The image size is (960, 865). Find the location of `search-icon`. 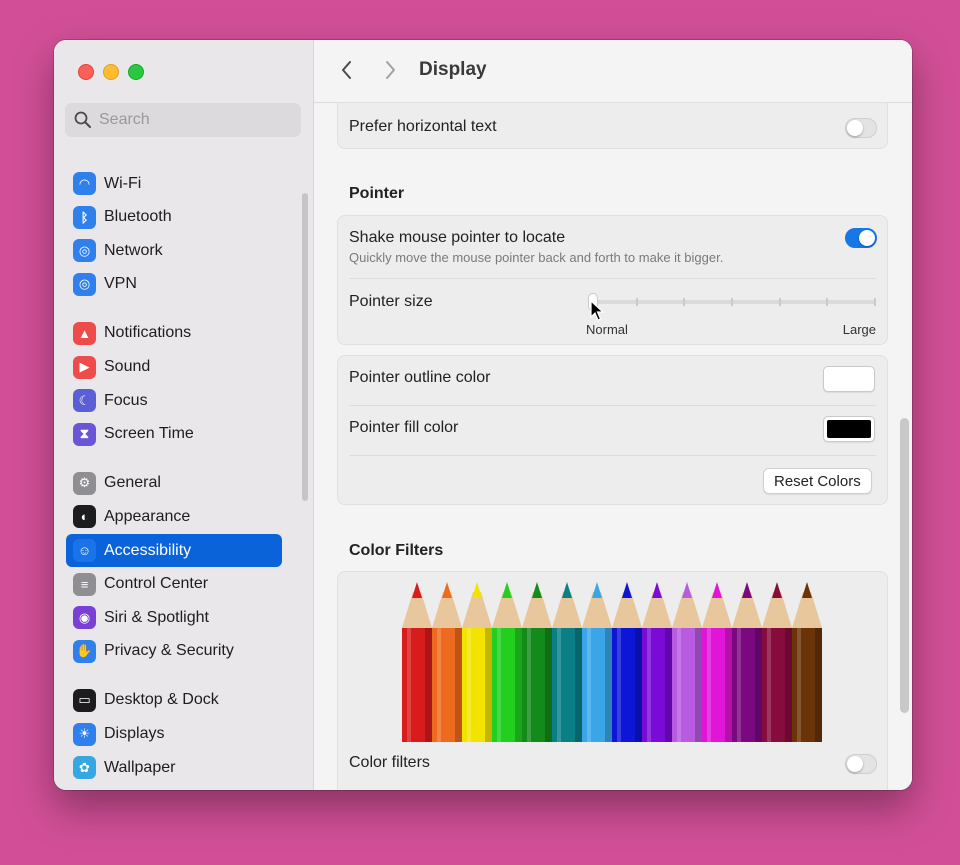

search-icon is located at coordinates (82, 119).